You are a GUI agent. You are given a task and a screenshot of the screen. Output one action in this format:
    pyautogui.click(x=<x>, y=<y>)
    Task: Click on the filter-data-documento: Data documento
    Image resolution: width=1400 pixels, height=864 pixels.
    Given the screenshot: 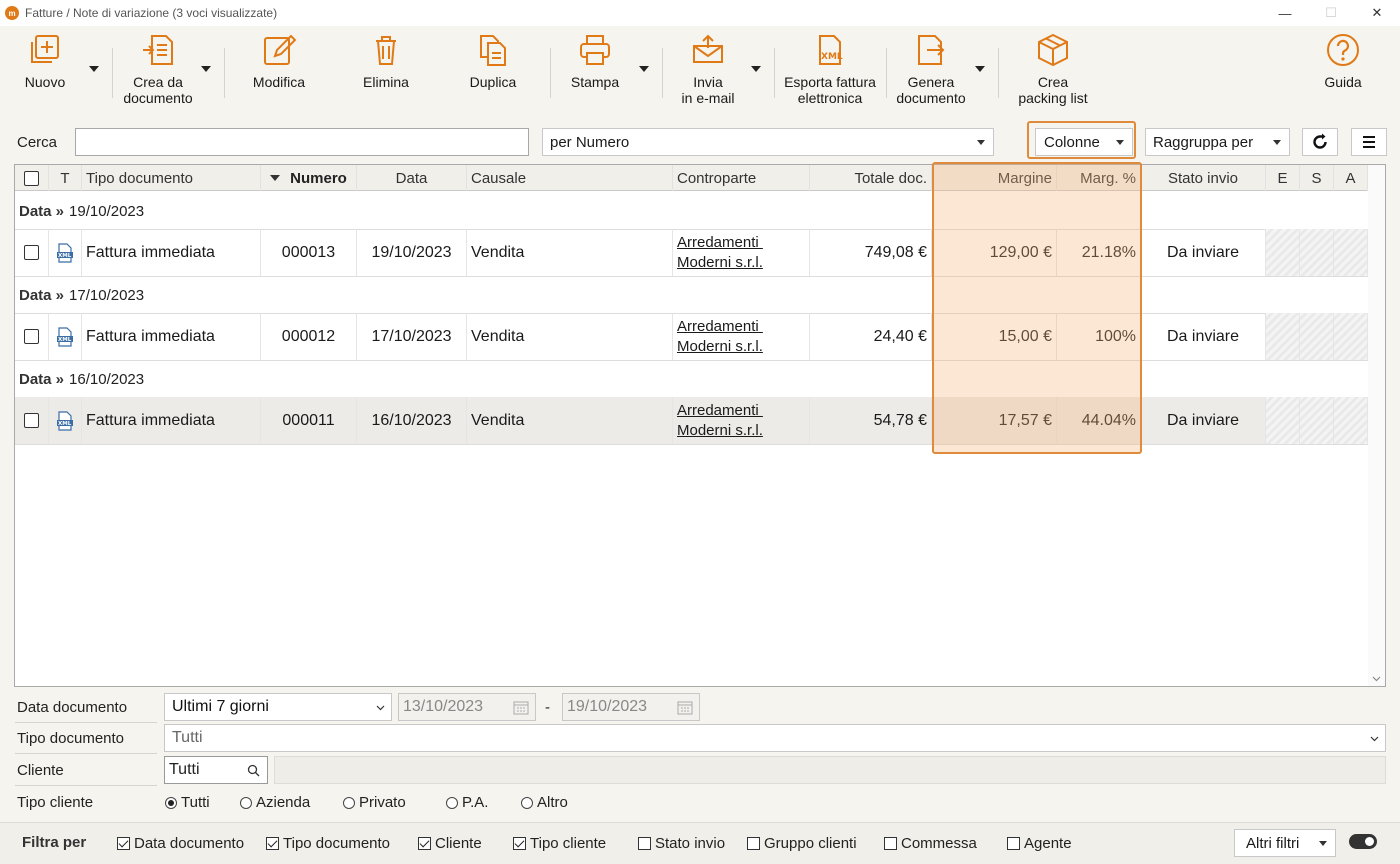 What is the action you would take?
    pyautogui.click(x=180, y=843)
    